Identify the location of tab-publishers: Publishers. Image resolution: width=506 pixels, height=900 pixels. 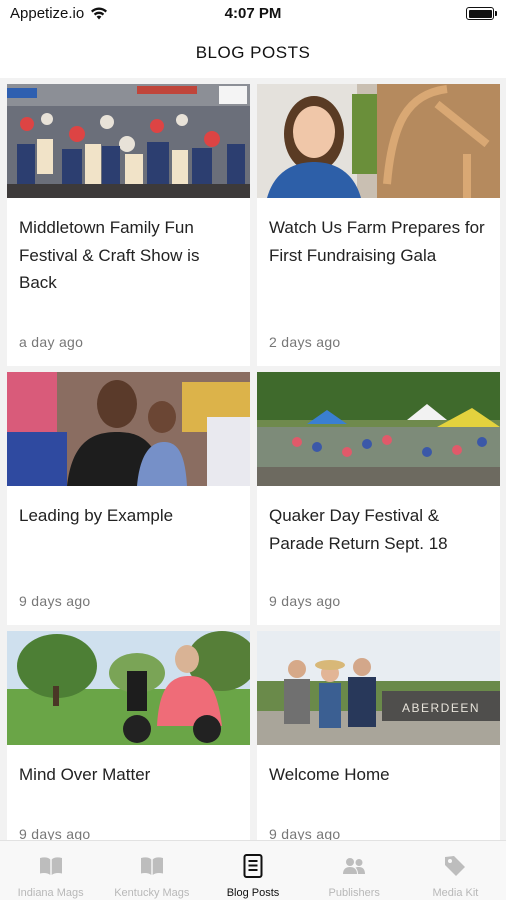
(354, 870).